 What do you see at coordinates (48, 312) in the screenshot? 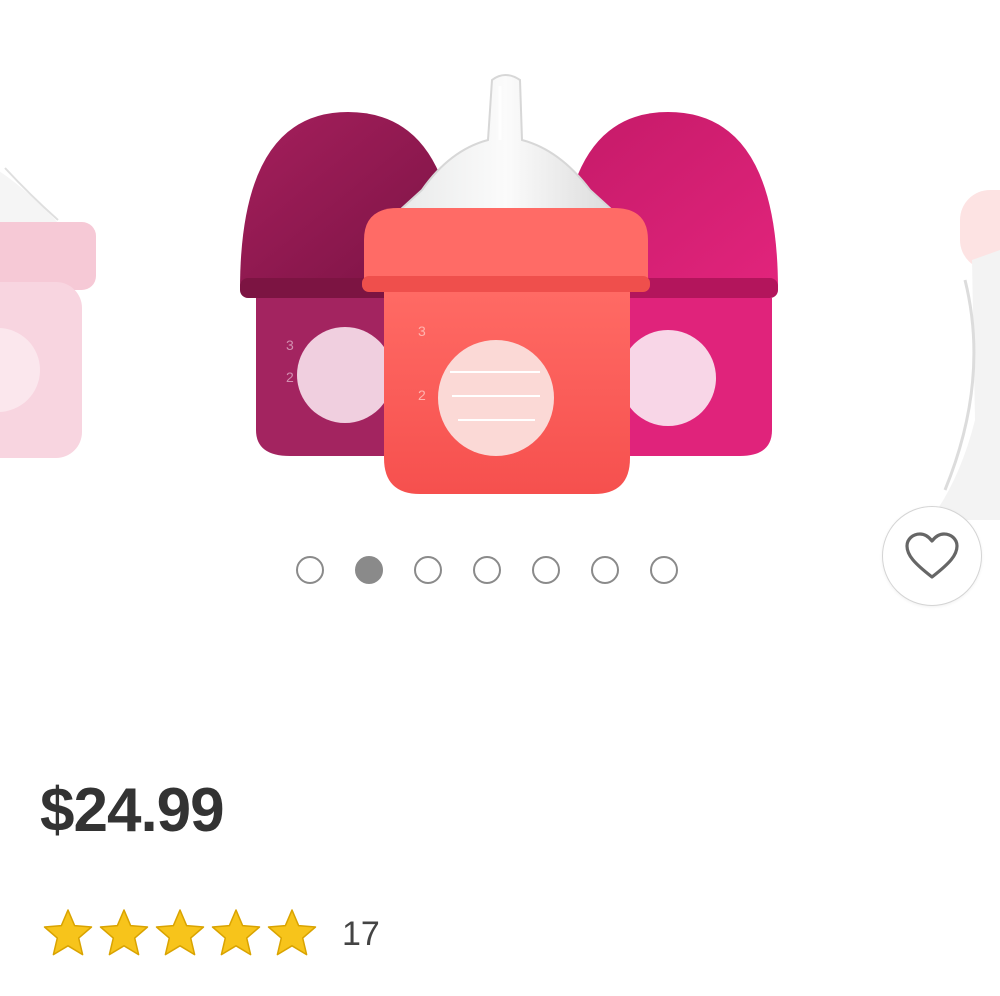
I see `previous-slide-peek` at bounding box center [48, 312].